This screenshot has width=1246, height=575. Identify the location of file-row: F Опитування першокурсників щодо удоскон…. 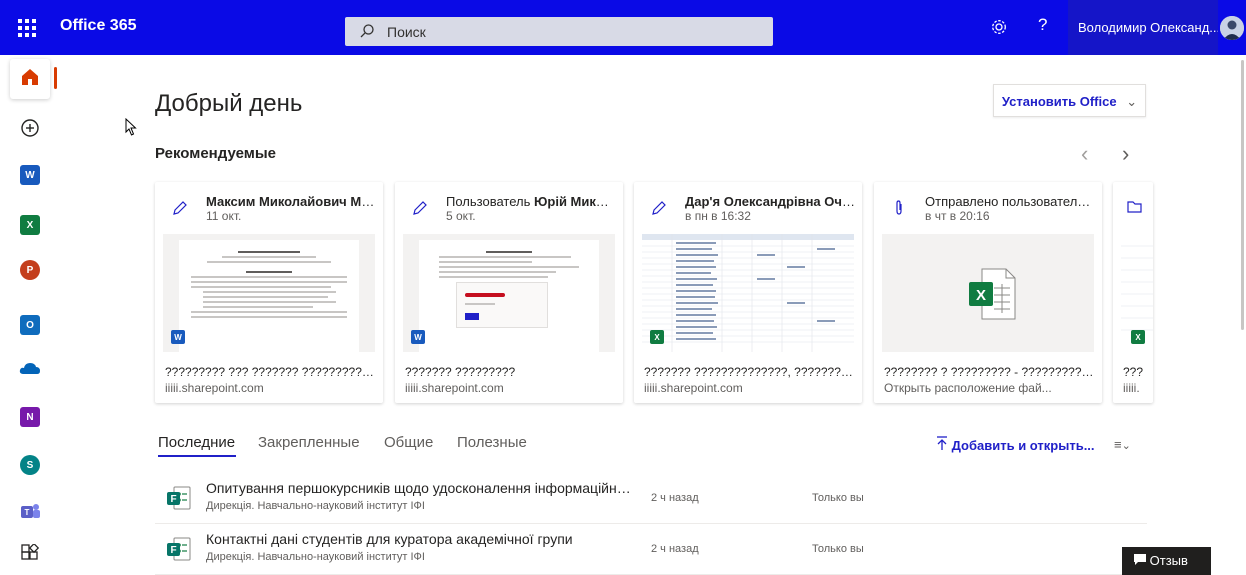
(651, 498).